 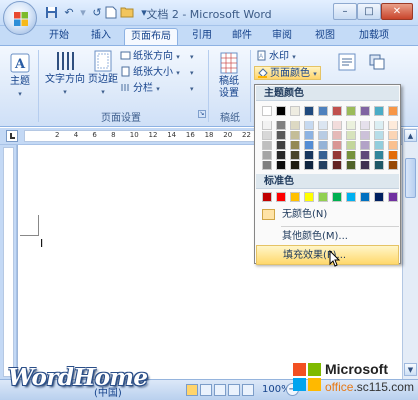 I want to click on themes-button: A 主题 ▾, so click(x=20, y=76).